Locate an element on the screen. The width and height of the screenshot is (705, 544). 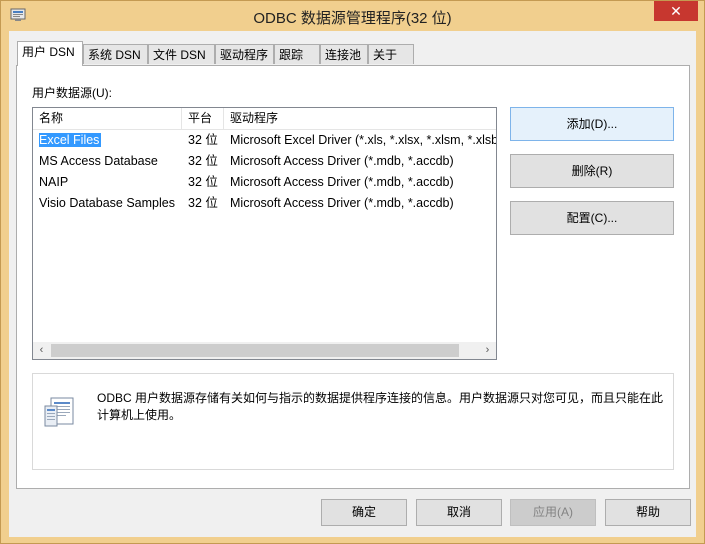
column-header-driver: 驱动程序 is located at coordinates (360, 118).